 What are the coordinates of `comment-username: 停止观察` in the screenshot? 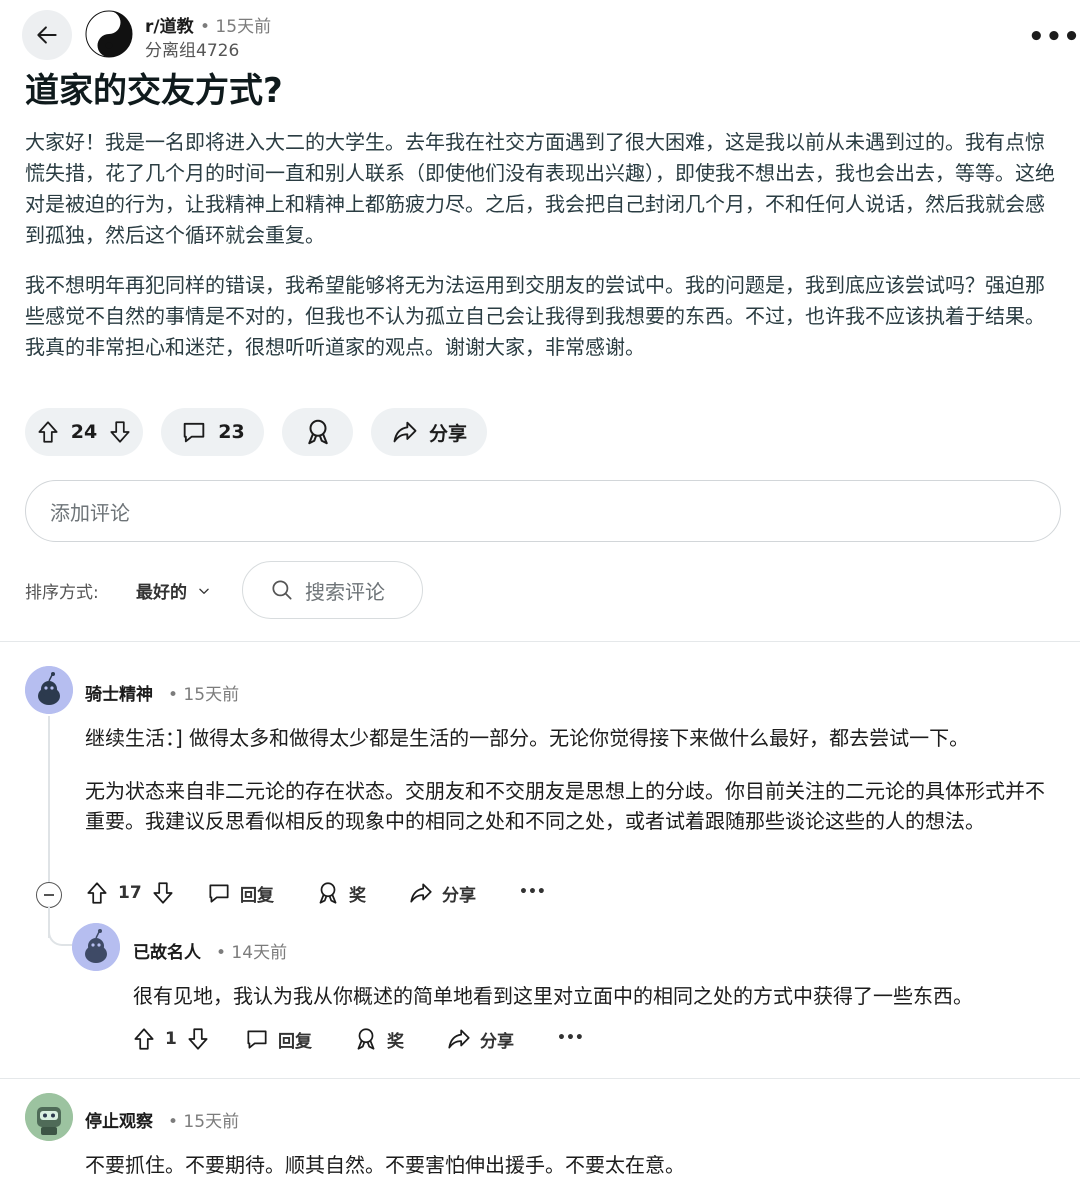 It's located at (119, 1119).